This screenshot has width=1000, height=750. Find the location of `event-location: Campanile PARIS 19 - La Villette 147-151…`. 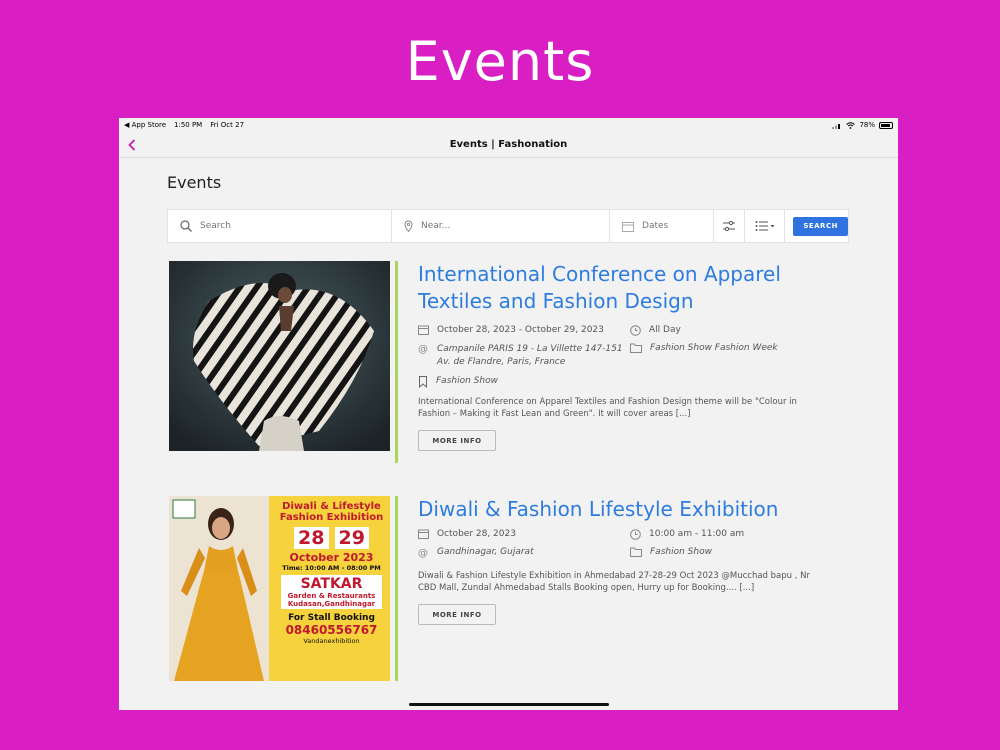

event-location: Campanile PARIS 19 - La Villette 147-151… is located at coordinates (533, 356).